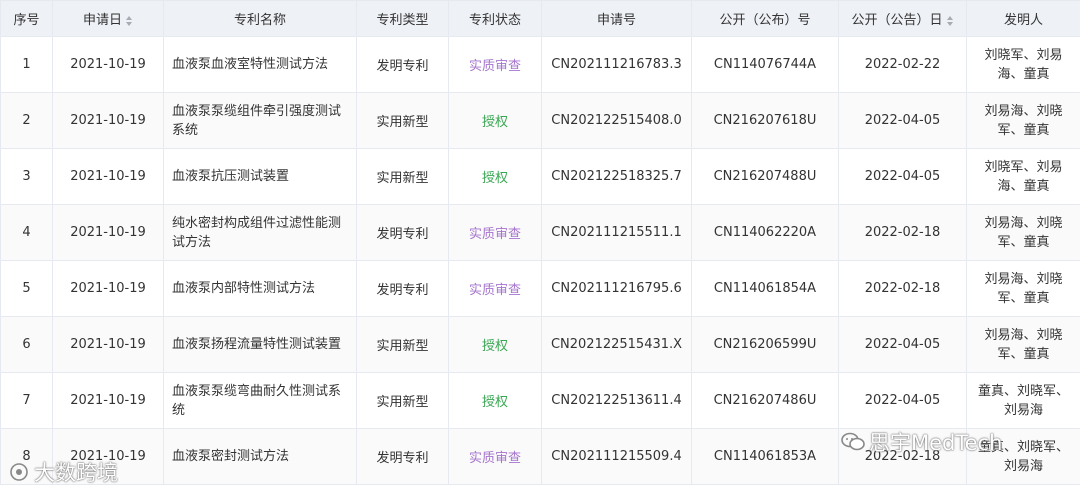 This screenshot has width=1080, height=490. Describe the element at coordinates (260, 232) in the screenshot. I see `patent-name: 纯水密封构成组件过滤性能测试方法` at that location.